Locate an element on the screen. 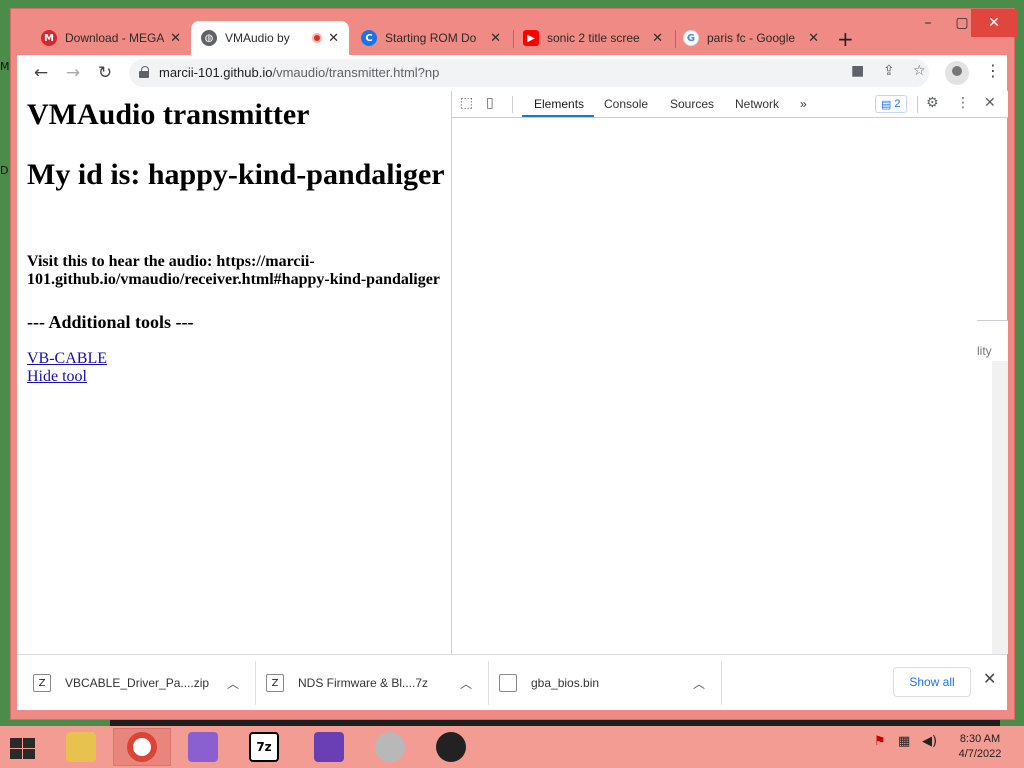  devtools-menu-icon: ⋮ is located at coordinates (963, 103).